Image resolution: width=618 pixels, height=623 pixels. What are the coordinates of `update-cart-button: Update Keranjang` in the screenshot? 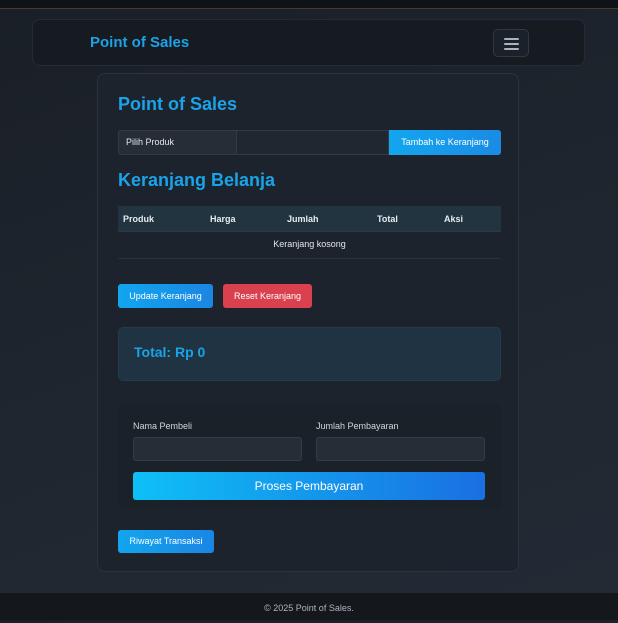 It's located at (165, 296).